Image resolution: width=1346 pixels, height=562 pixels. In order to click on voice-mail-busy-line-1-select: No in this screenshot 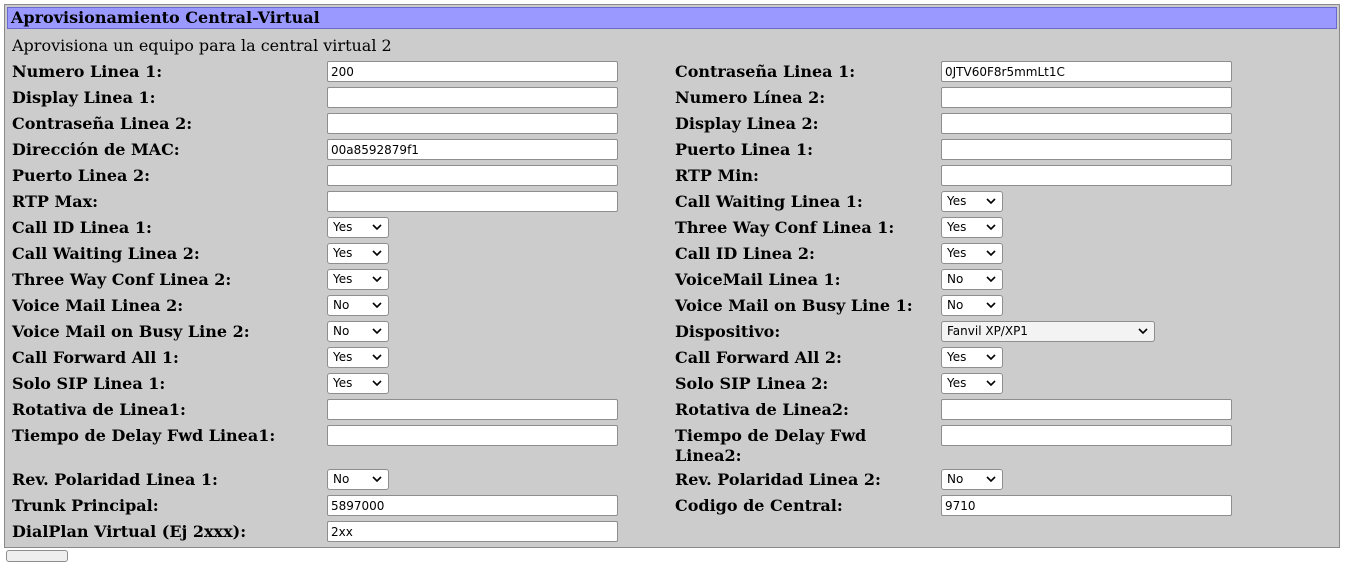, I will do `click(972, 305)`.